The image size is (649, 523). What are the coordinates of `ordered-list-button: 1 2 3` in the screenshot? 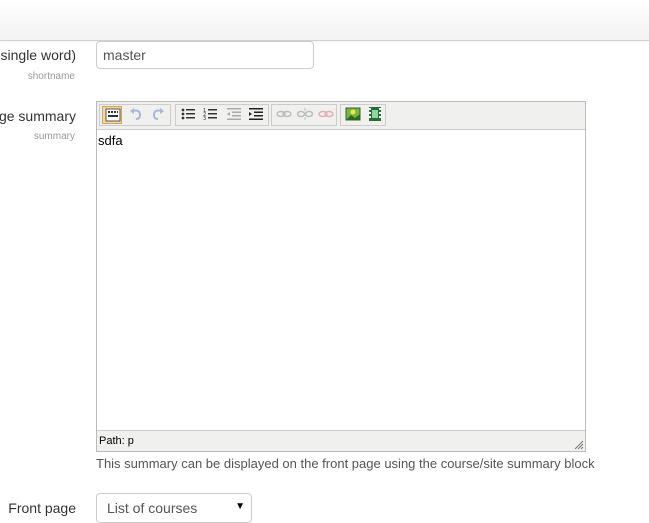 It's located at (210, 115).